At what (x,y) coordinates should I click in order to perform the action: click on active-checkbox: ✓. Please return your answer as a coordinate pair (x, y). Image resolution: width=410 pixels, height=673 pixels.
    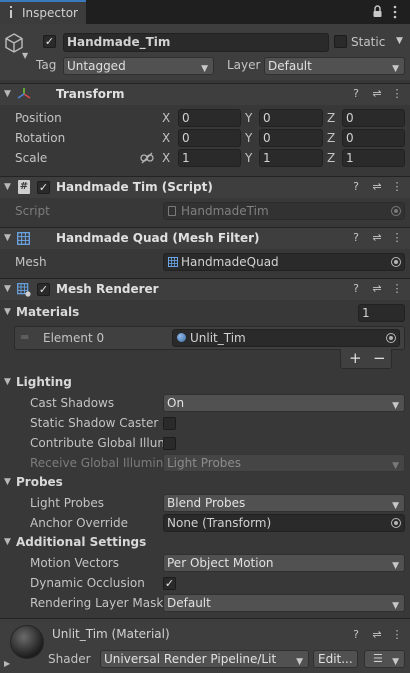
    Looking at the image, I should click on (49, 41).